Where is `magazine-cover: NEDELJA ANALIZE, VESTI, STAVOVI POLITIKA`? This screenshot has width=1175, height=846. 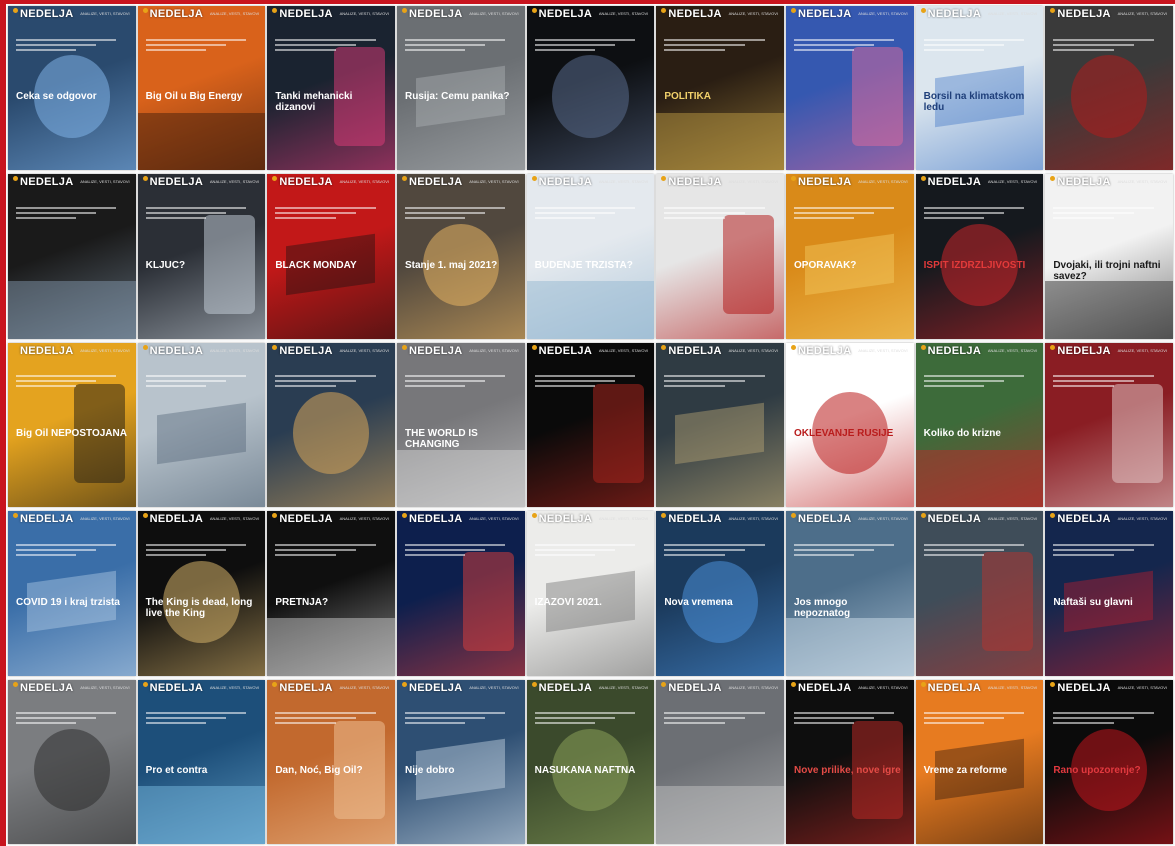
magazine-cover: NEDELJA ANALIZE, VESTI, STAVOVI POLITIKA is located at coordinates (720, 88).